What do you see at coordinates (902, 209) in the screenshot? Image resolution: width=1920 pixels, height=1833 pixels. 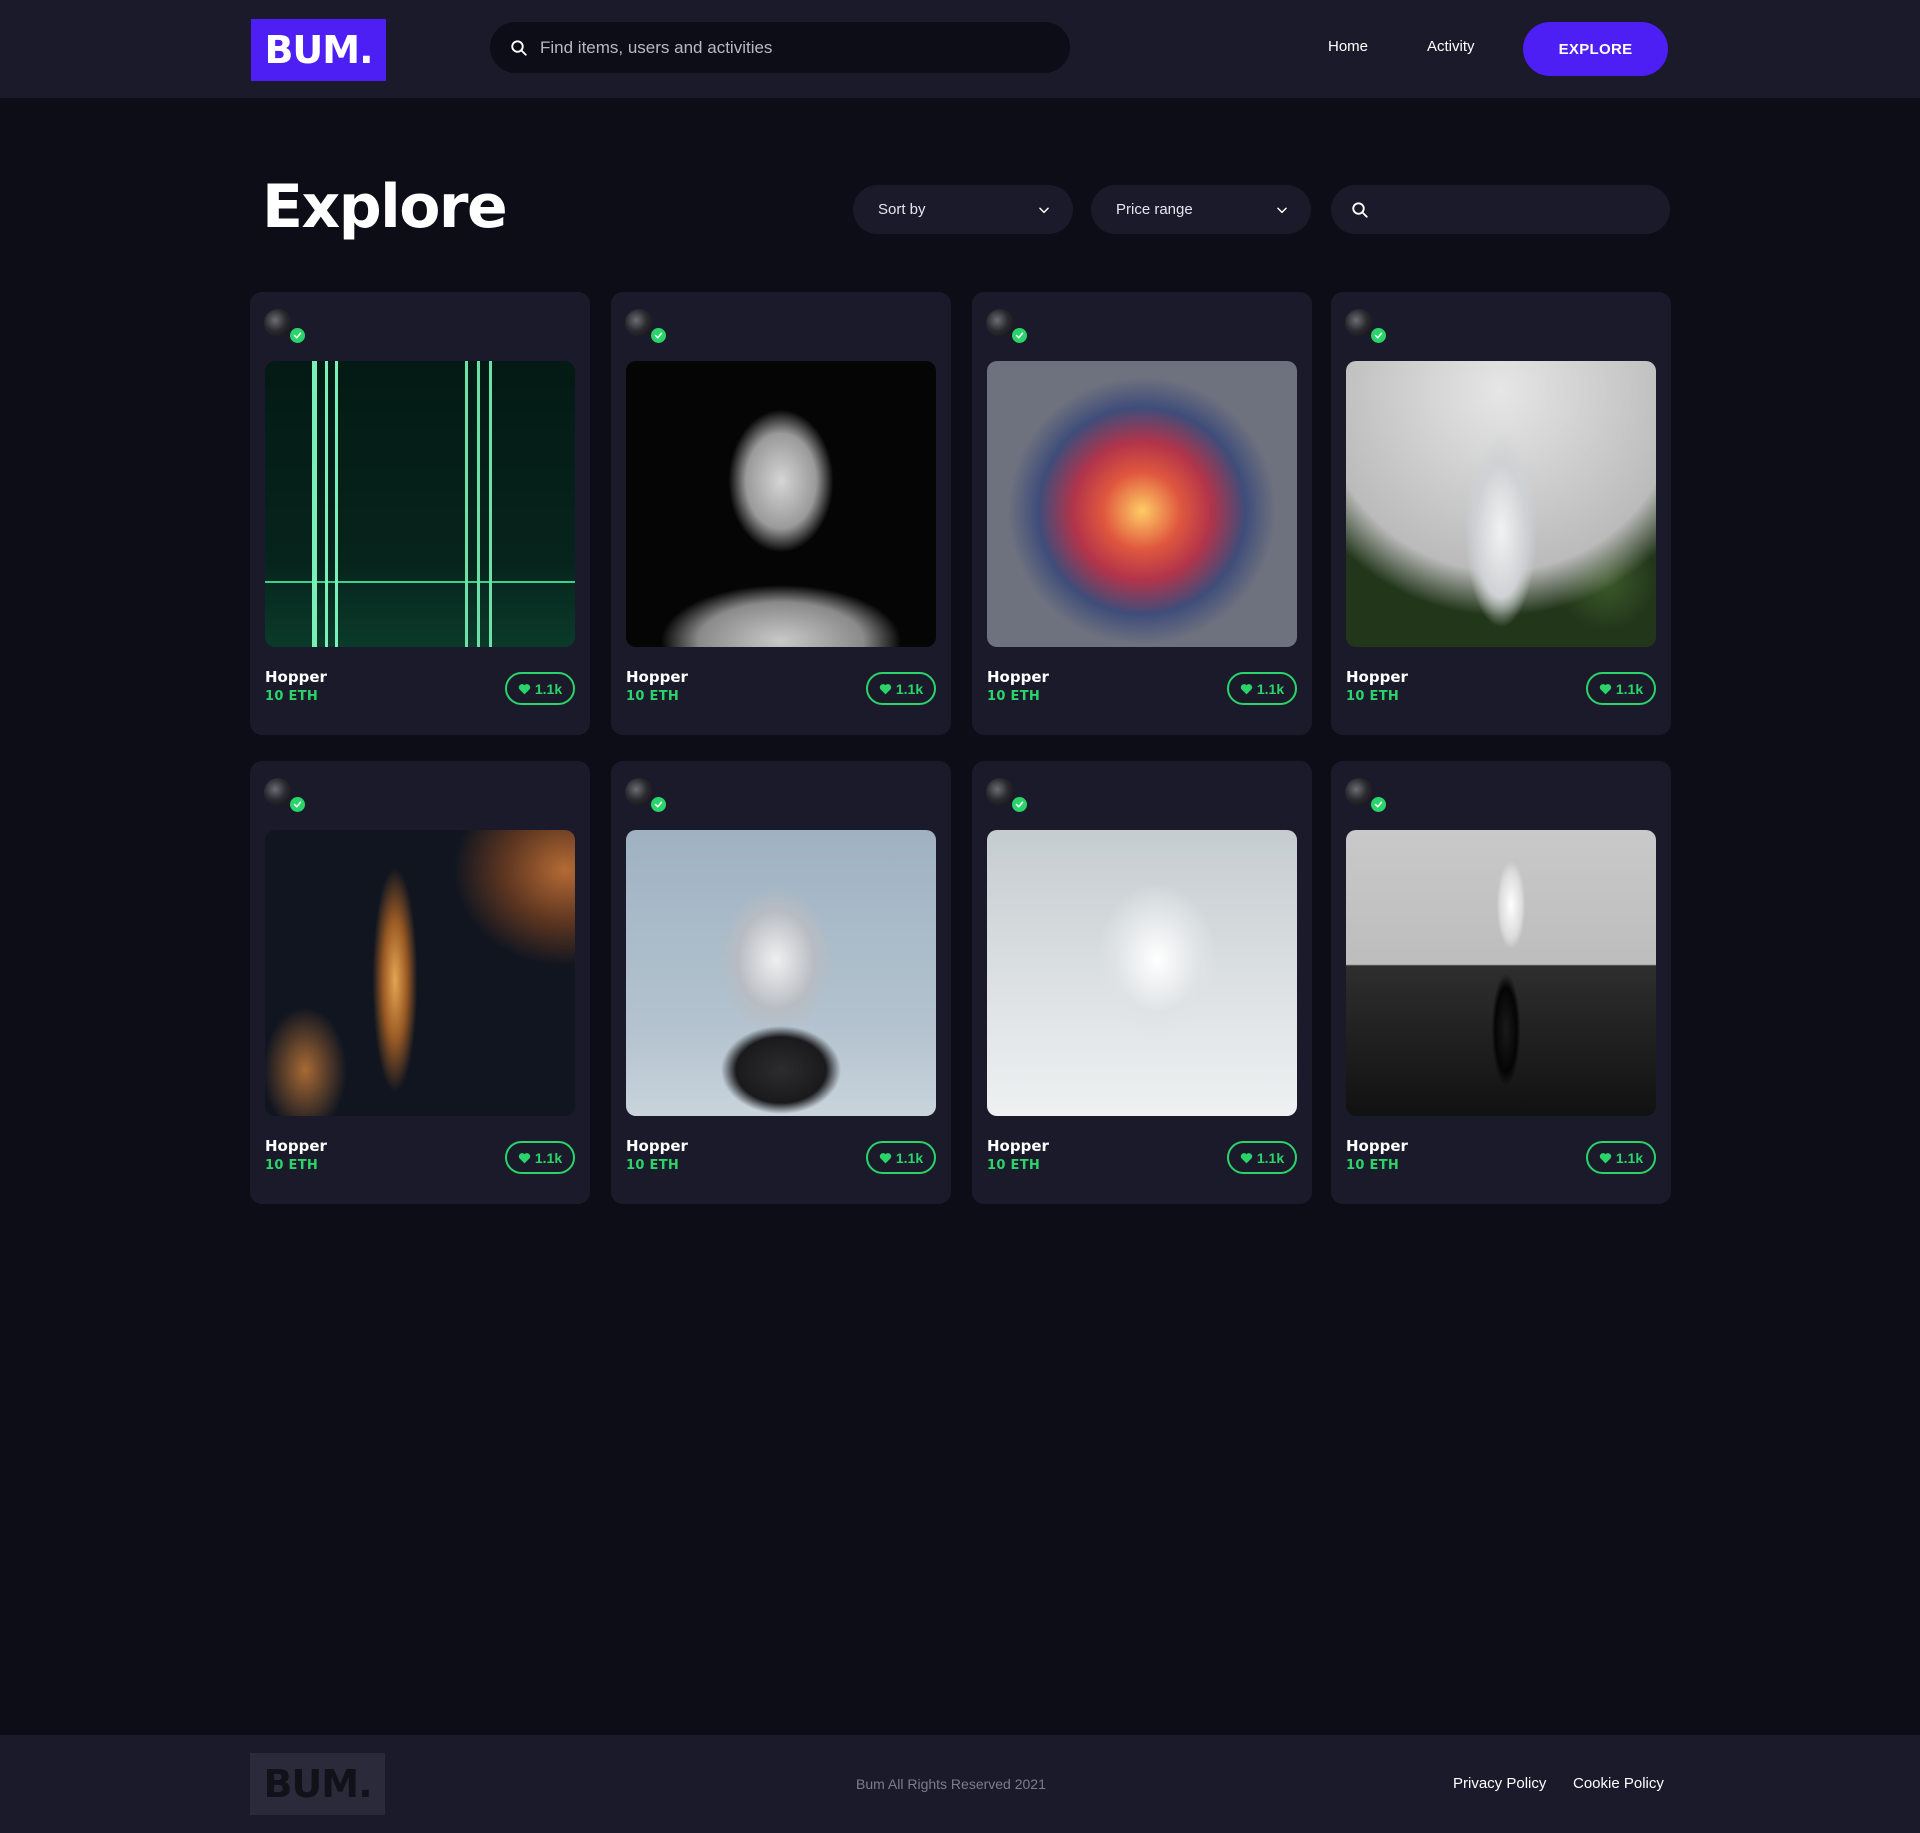 I see `sort-by-label: Sort by` at bounding box center [902, 209].